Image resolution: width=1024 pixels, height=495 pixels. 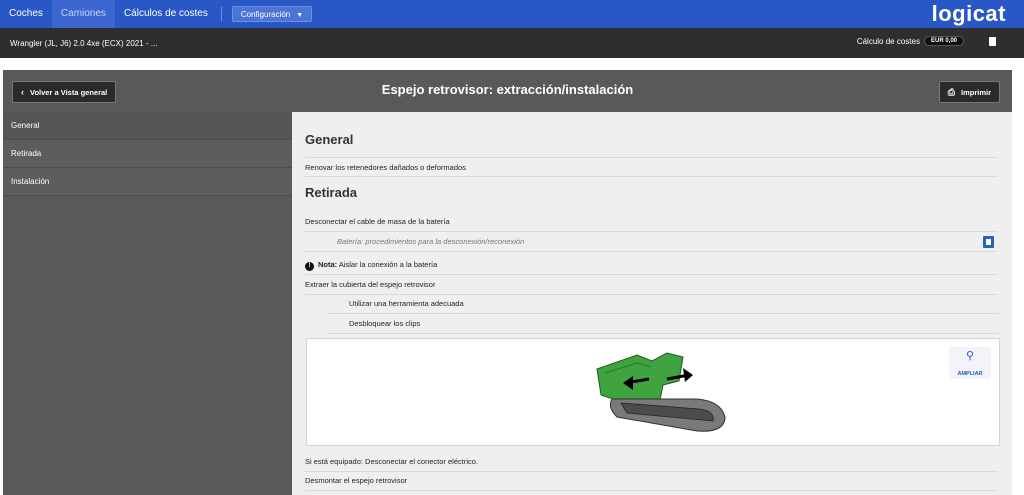 I want to click on list-item: Desbloquear los clips, so click(x=663, y=324).